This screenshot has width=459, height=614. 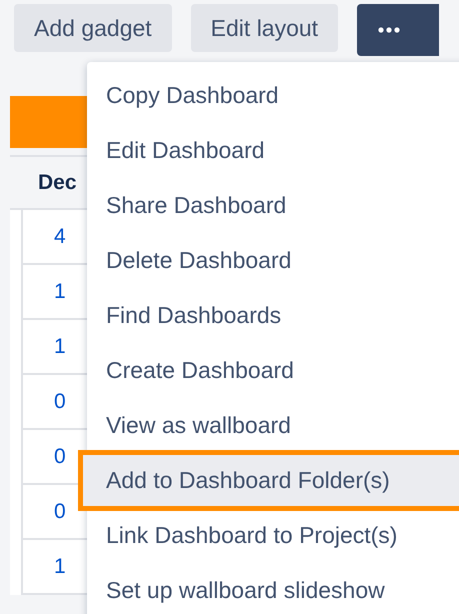 What do you see at coordinates (270, 480) in the screenshot?
I see `menu-item: Add to Dashboard Folder(s)` at bounding box center [270, 480].